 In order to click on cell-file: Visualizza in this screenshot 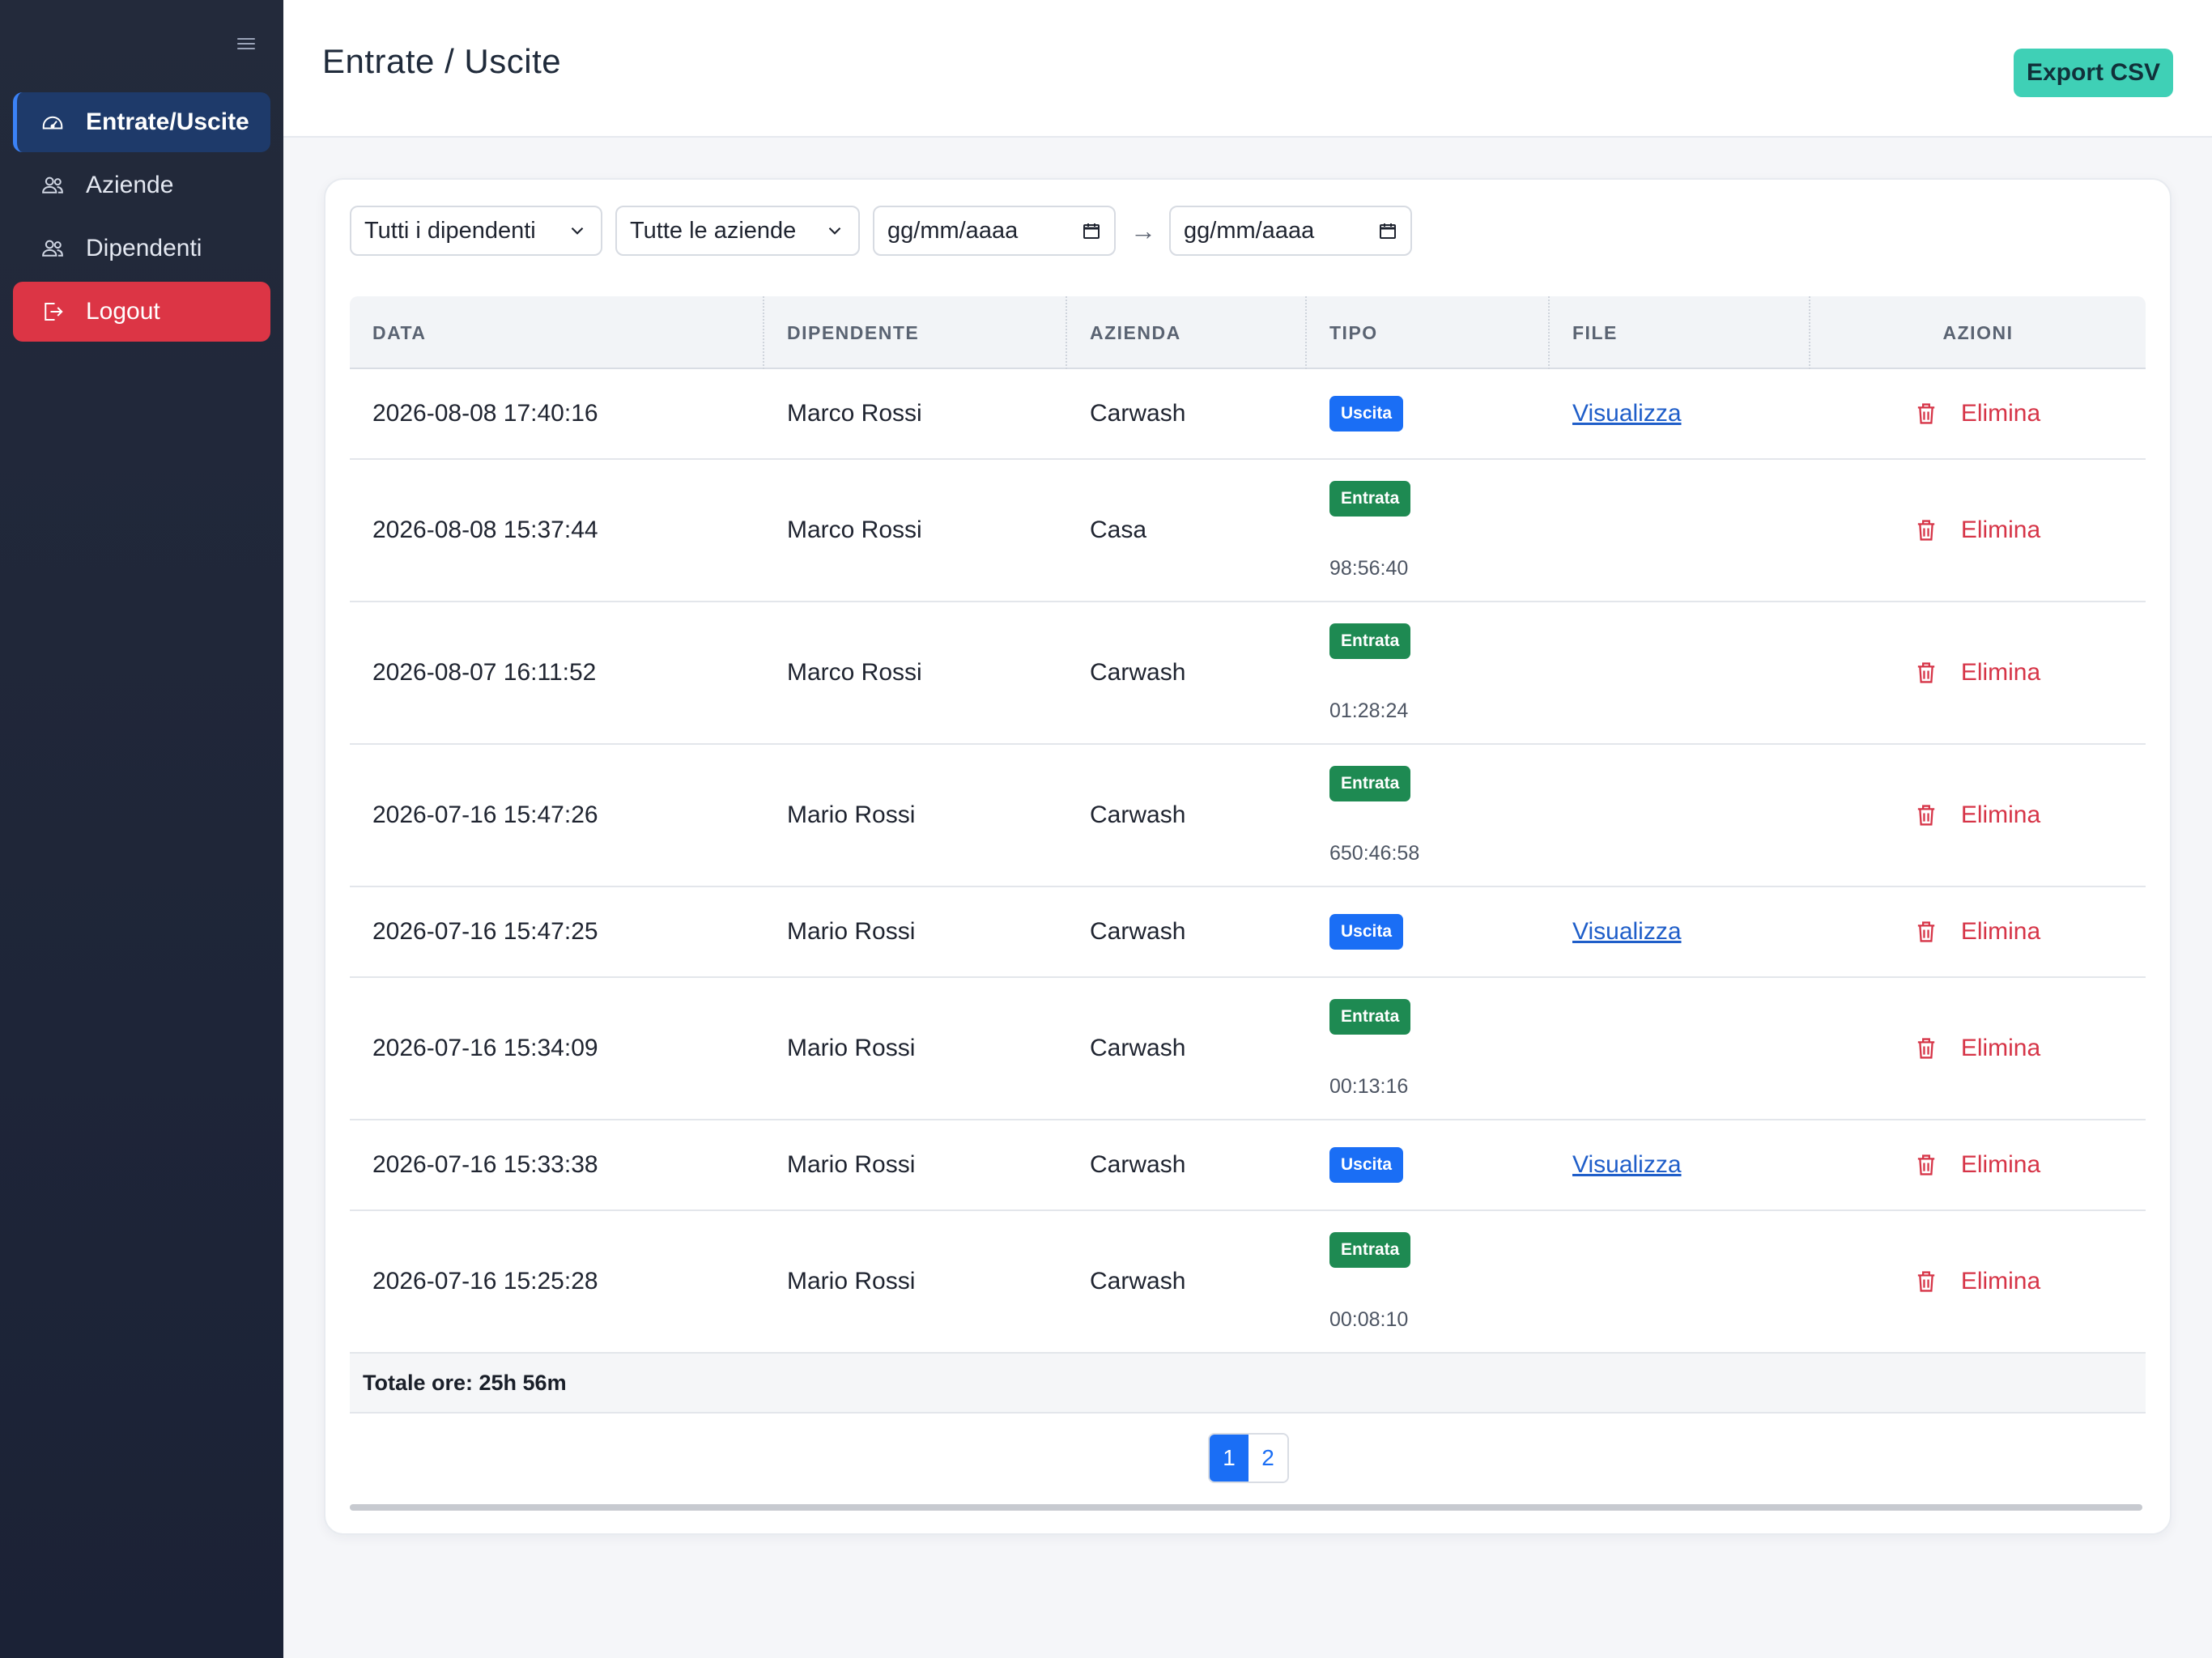, I will do `click(1680, 1164)`.